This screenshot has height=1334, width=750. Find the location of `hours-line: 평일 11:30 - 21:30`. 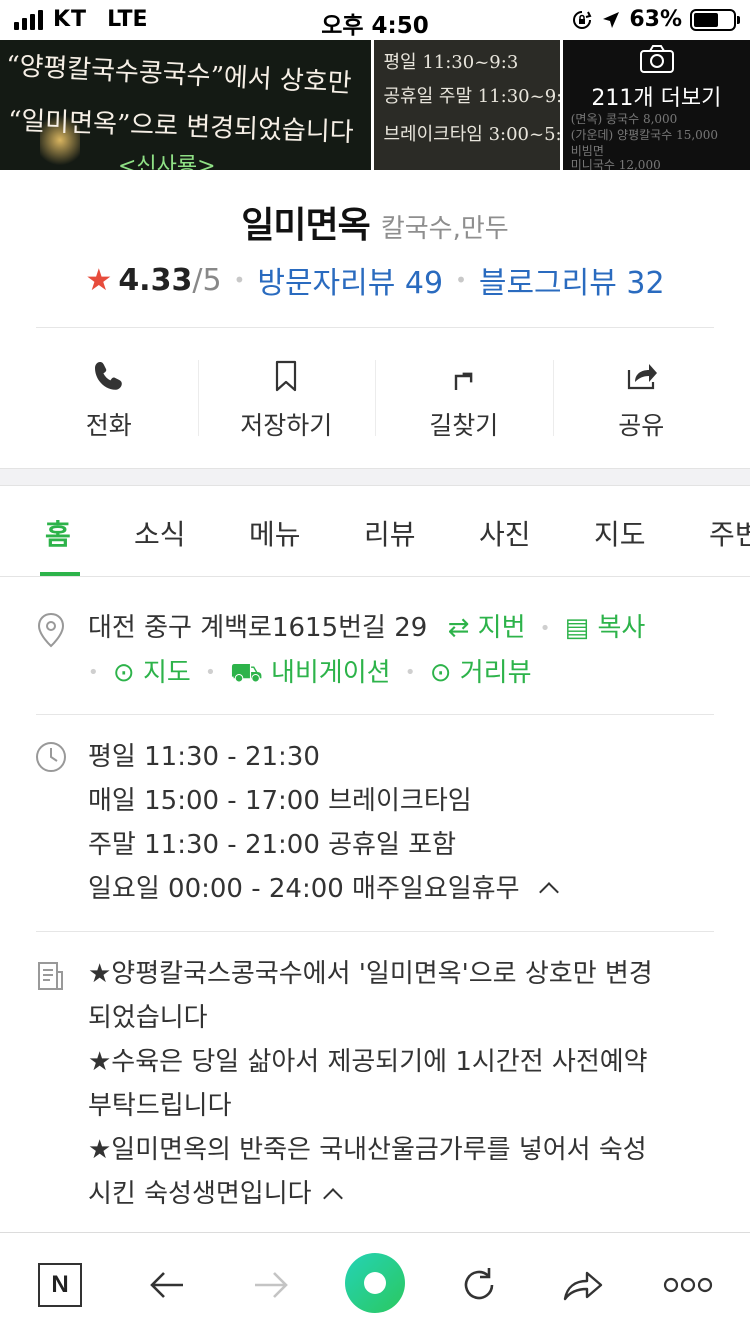

hours-line: 평일 11:30 - 21:30 is located at coordinates (204, 757).